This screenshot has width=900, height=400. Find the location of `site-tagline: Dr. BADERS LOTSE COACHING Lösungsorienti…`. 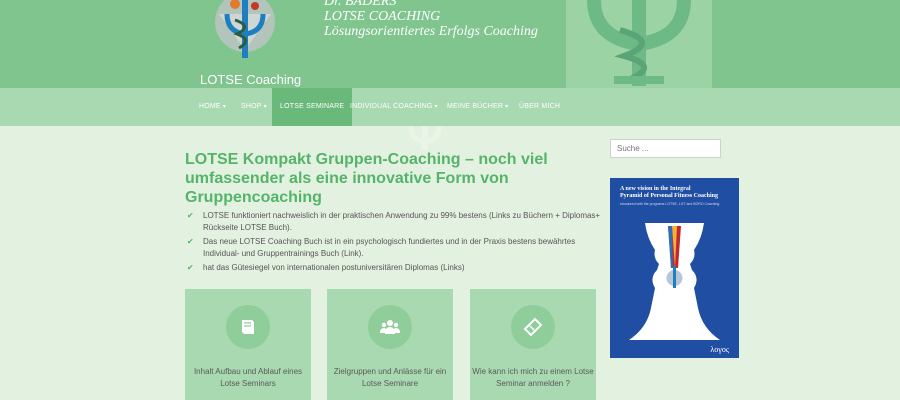

site-tagline: Dr. BADERS LOTSE COACHING Lösungsorienti… is located at coordinates (431, 19).